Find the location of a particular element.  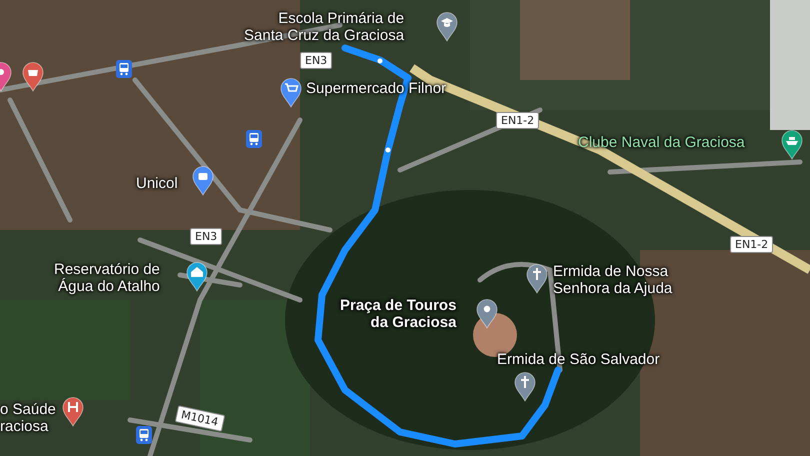

hospital-pin-icon is located at coordinates (73, 412).